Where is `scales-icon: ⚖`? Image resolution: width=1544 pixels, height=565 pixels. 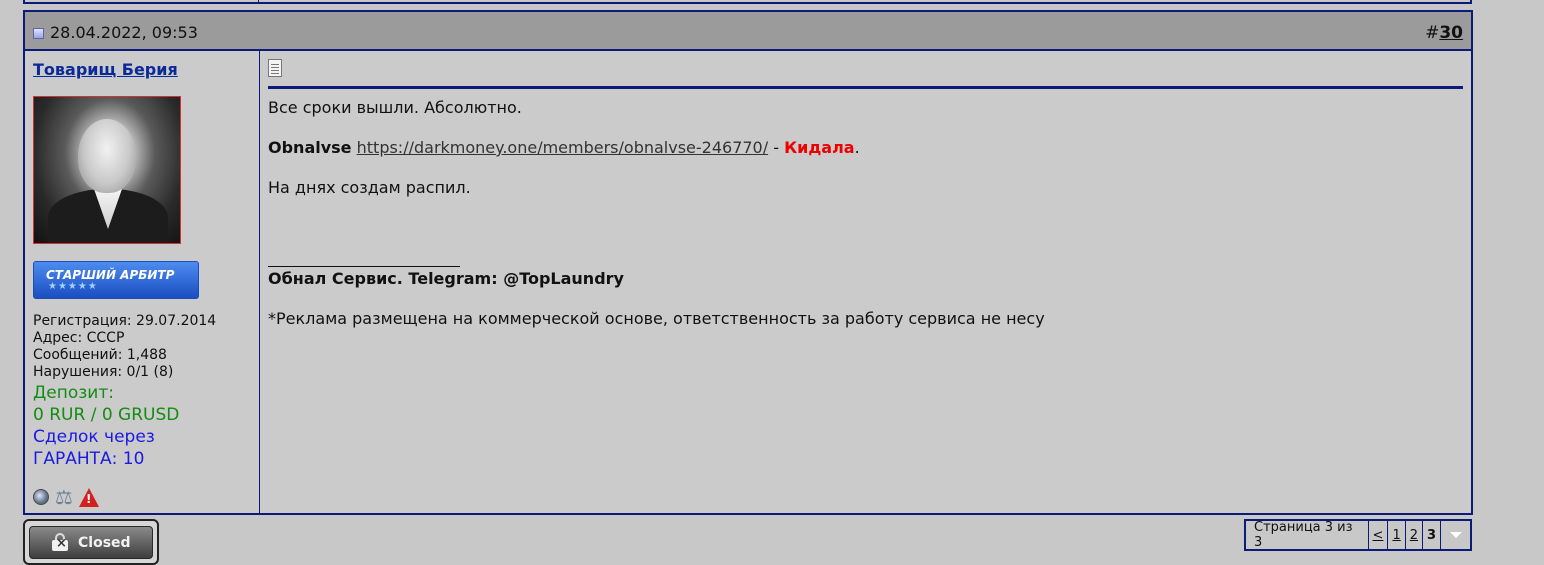 scales-icon: ⚖ is located at coordinates (64, 497).